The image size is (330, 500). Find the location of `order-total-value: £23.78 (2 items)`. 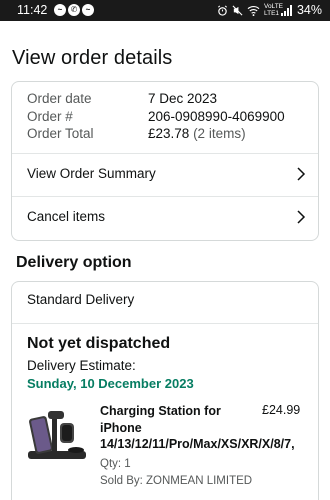

order-total-value: £23.78 (2 items) is located at coordinates (197, 133).